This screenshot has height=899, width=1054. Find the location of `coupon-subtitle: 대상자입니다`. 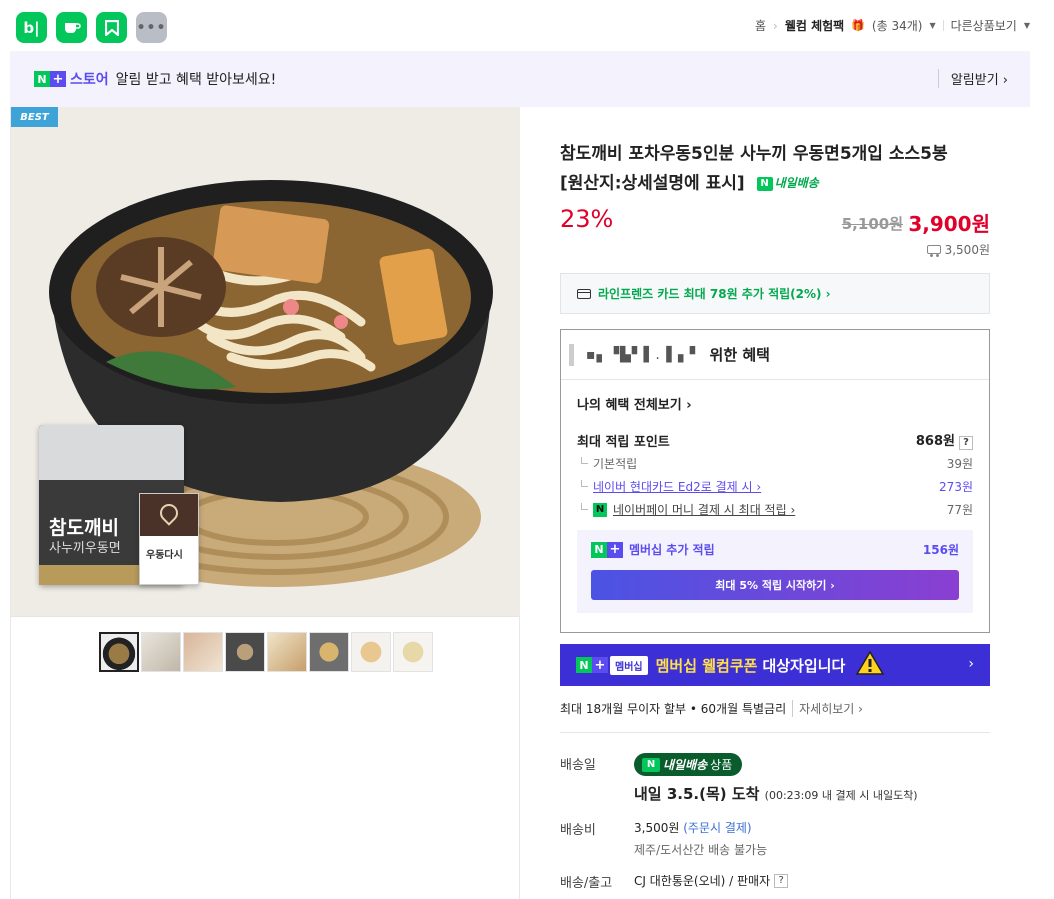

coupon-subtitle: 대상자입니다 is located at coordinates (804, 665).